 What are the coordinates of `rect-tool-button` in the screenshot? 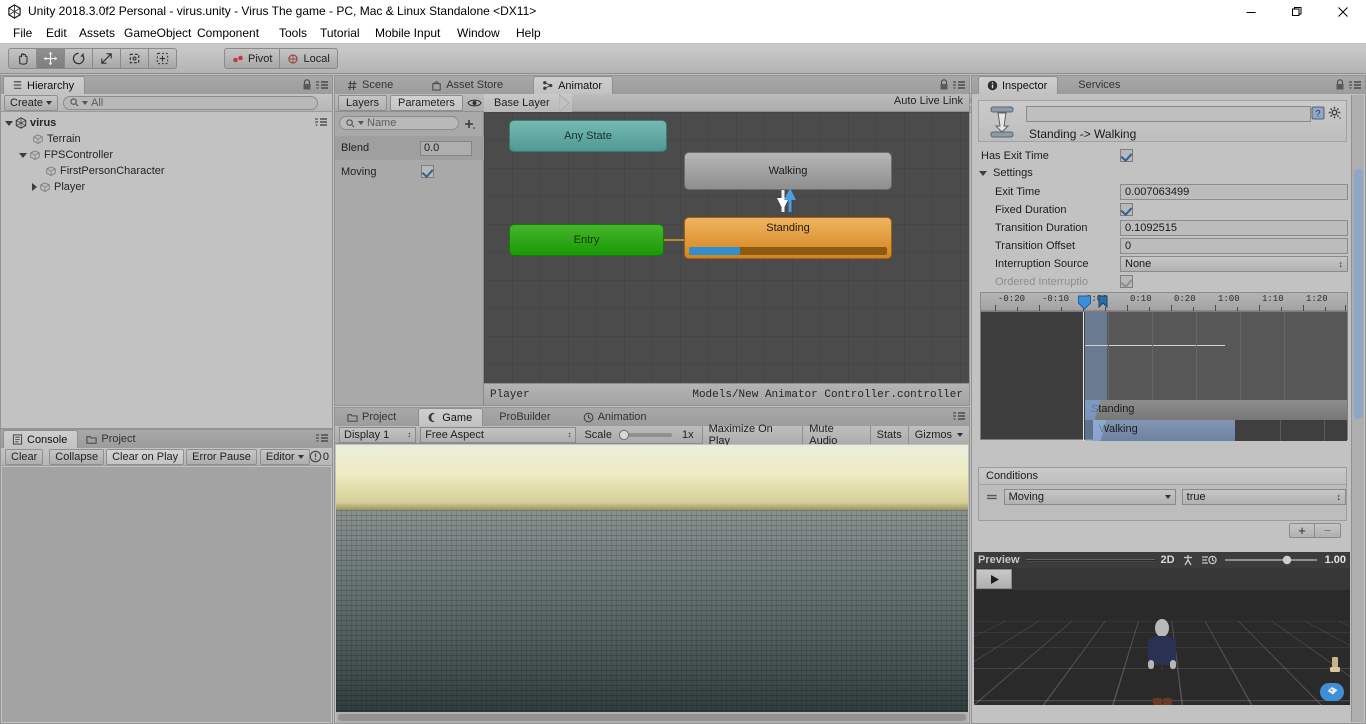 It's located at (134, 58).